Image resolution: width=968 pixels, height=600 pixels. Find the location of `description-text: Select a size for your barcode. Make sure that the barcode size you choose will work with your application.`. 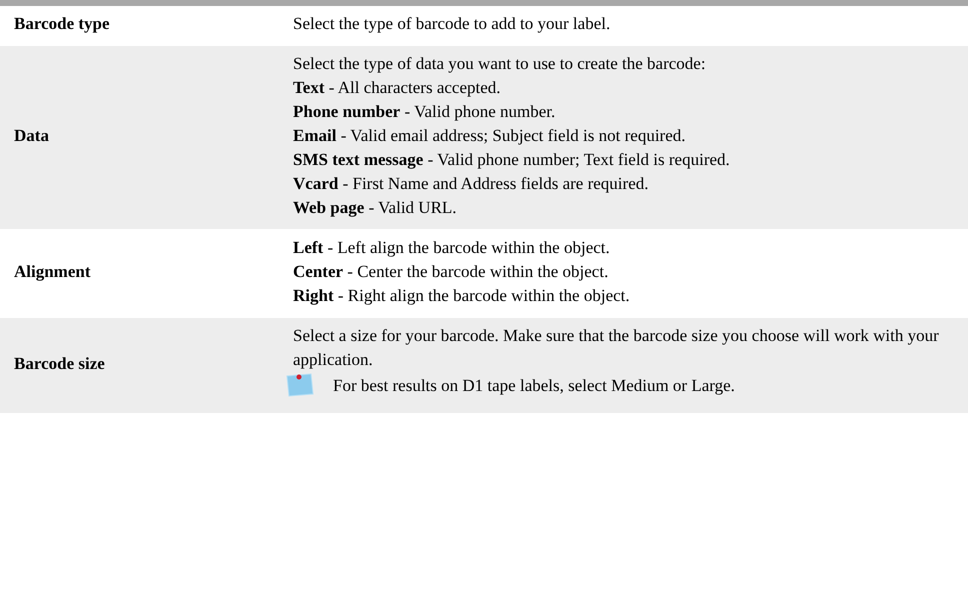

description-text: Select a size for your barcode. Make sure that the barcode size you choose will work with your application. is located at coordinates (616, 348).